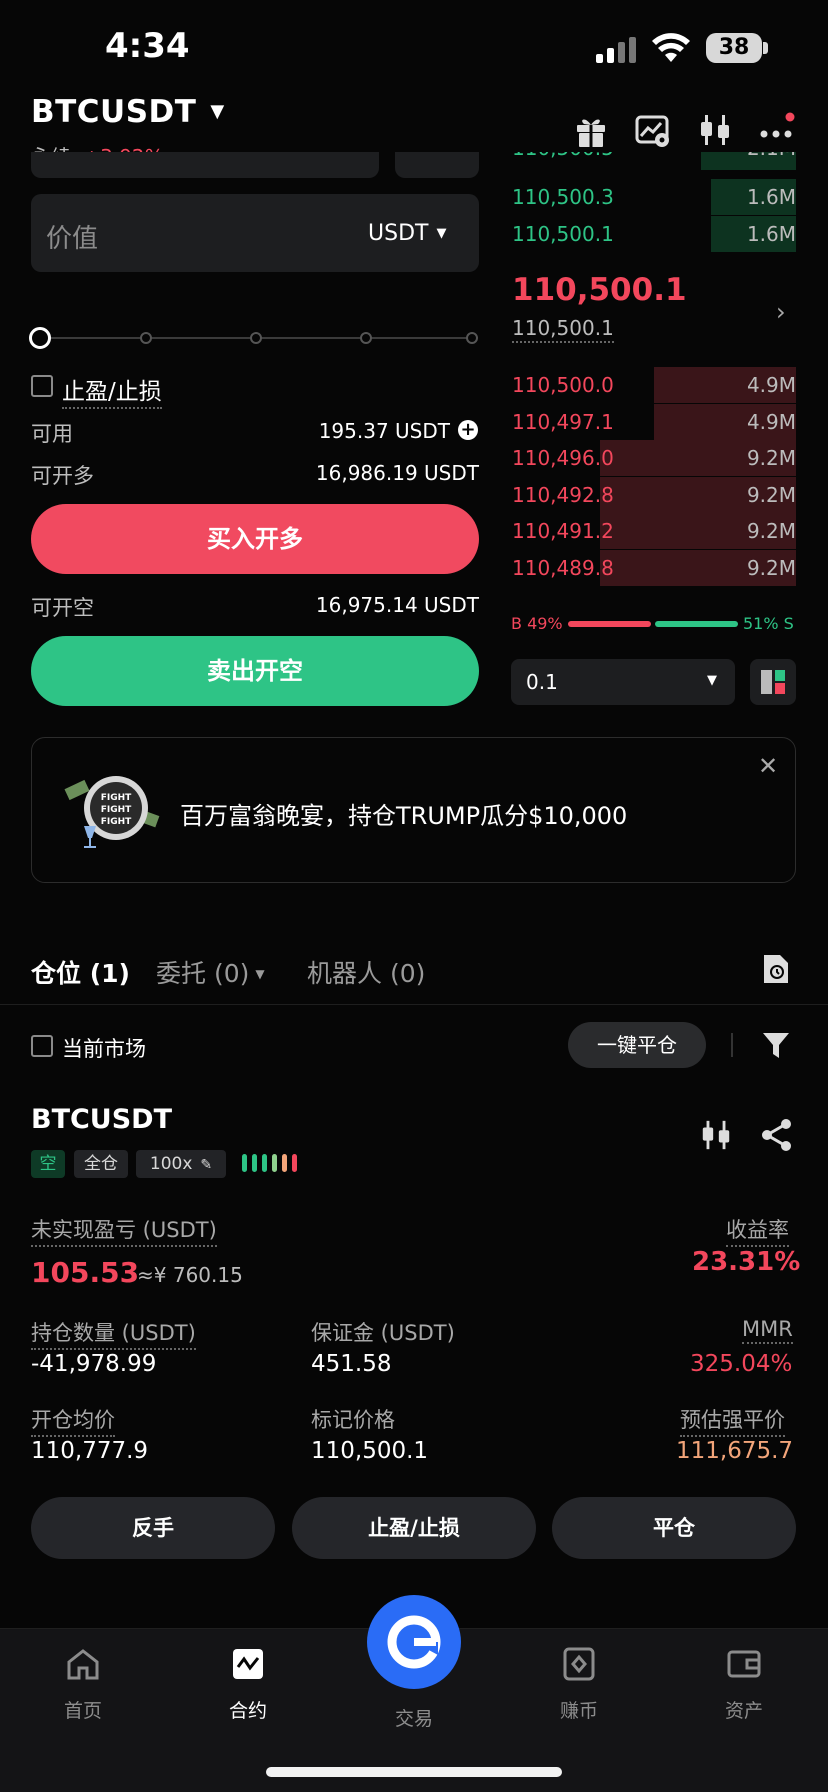  What do you see at coordinates (563, 531) in the screenshot?
I see `orderbook-price: 110,491.2` at bounding box center [563, 531].